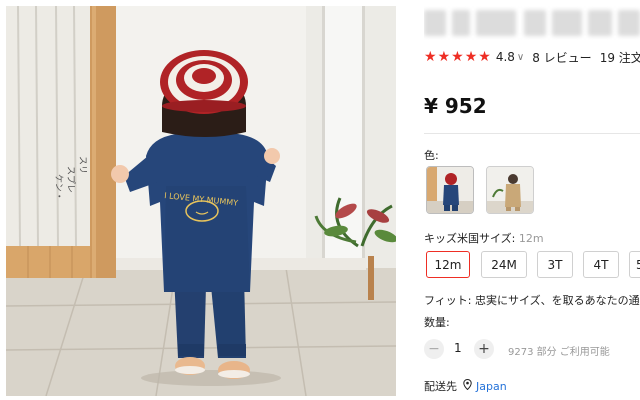 This screenshot has height=400, width=640. I want to click on shipping-row: 配送先 Japan, so click(465, 386).